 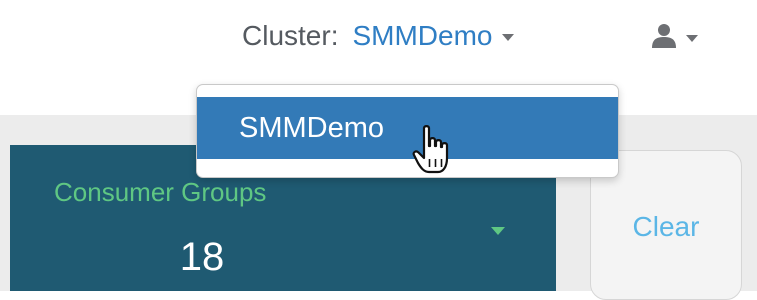 I want to click on dropdown-item-label: SMMDemo, so click(x=312, y=127).